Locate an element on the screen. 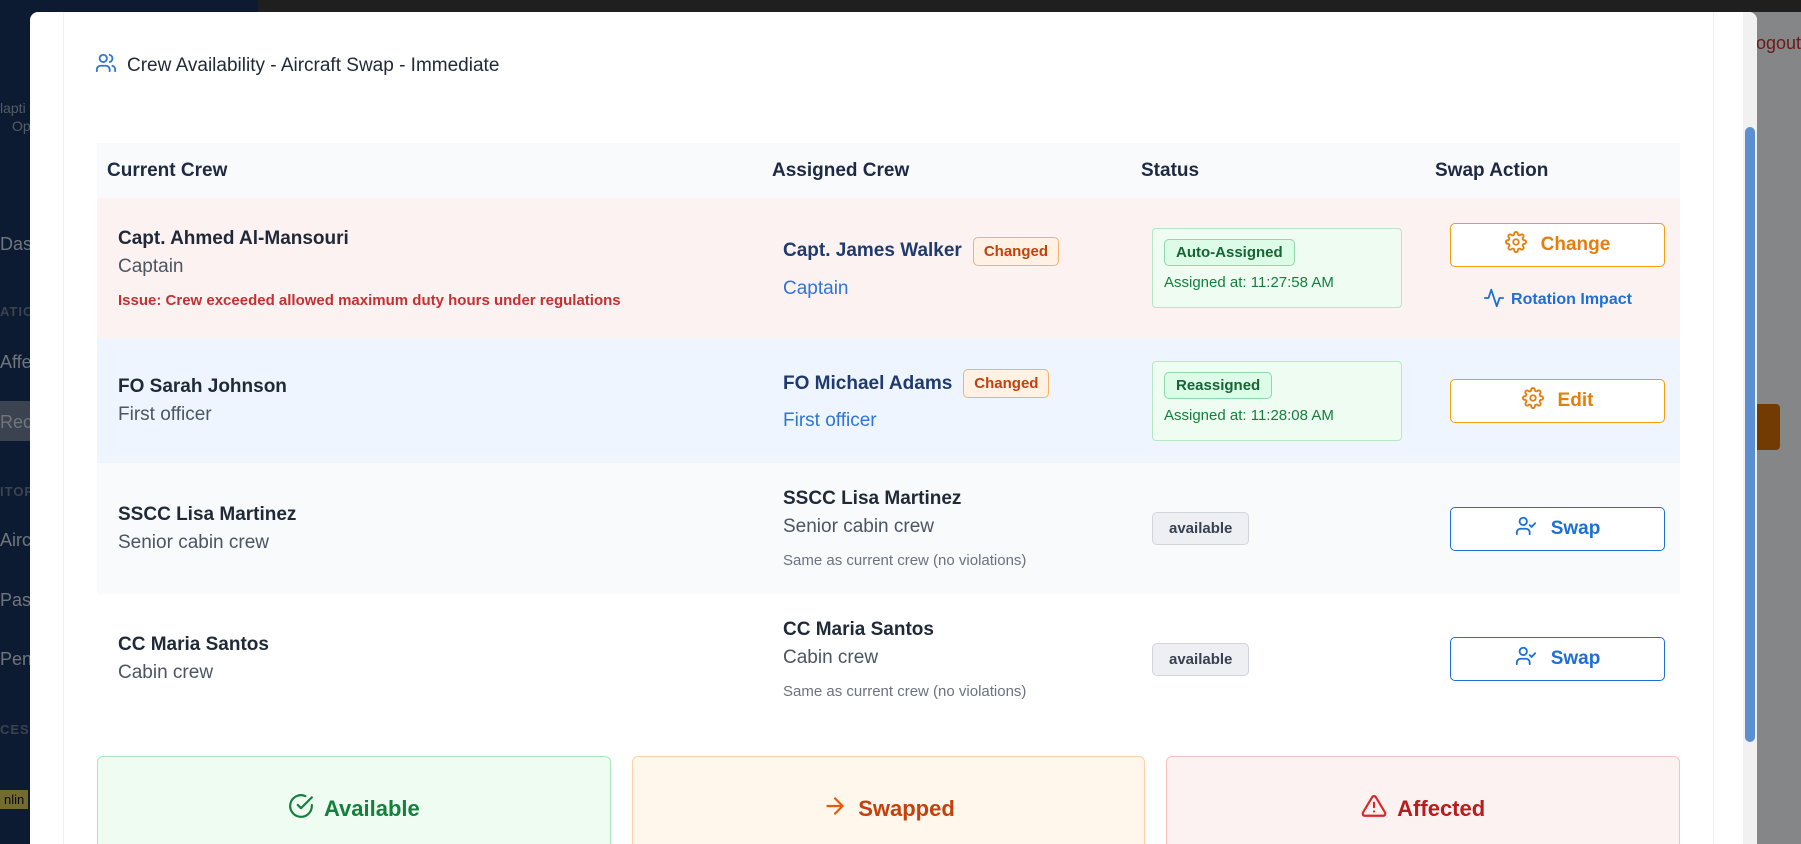  assigned-crew-name: FO Michael Adams is located at coordinates (868, 383).